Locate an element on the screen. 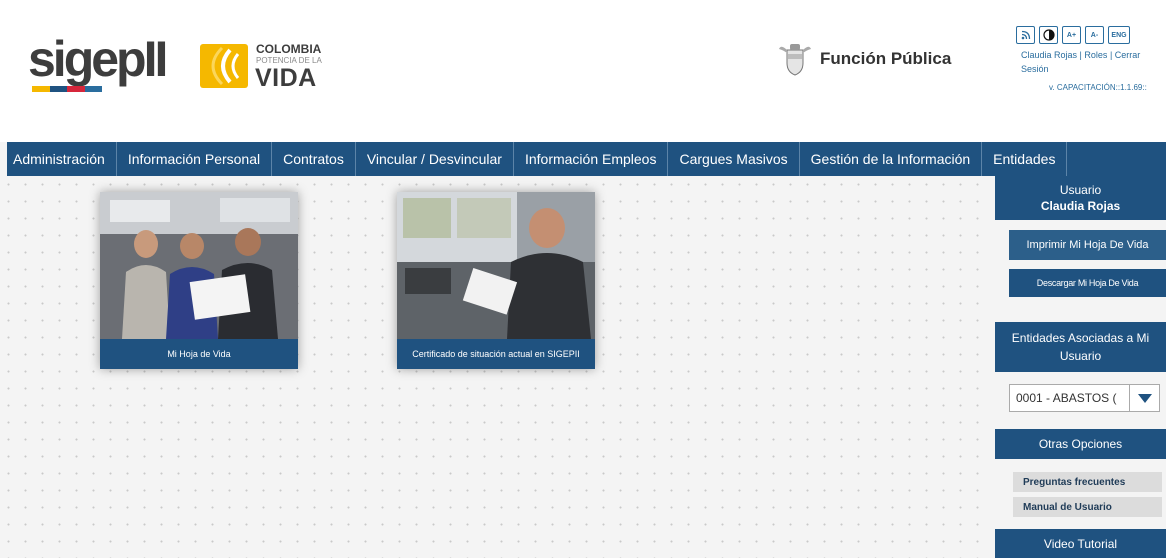  card-mi-hoja-de-vida: Mi Hoja de Vida is located at coordinates (199, 280).